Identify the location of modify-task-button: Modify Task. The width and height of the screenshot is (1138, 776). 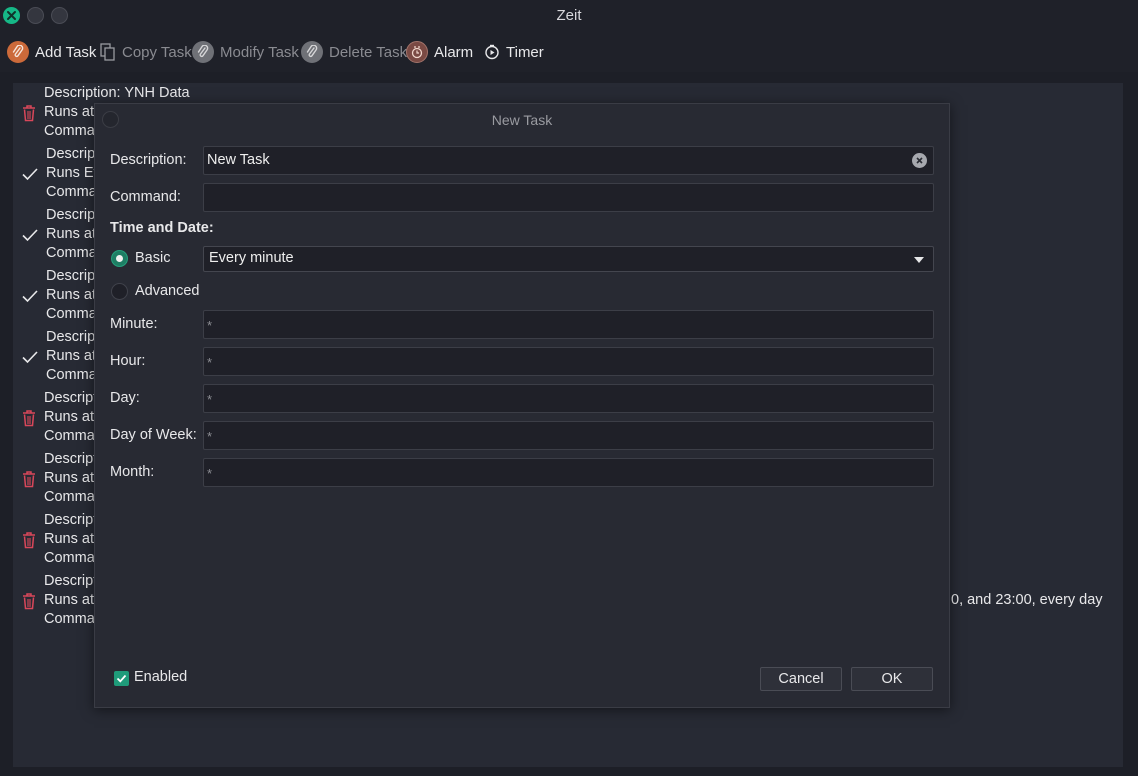
(245, 52).